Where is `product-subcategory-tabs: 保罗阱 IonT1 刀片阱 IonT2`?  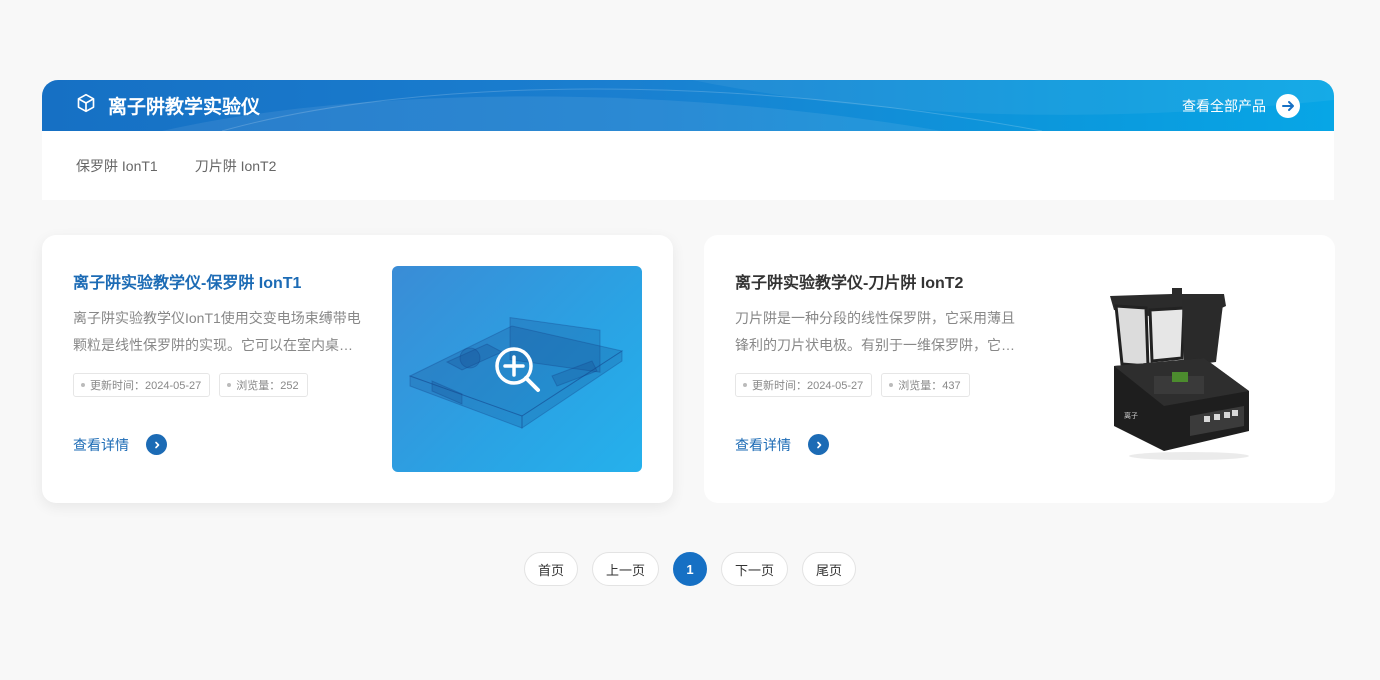
product-subcategory-tabs: 保罗阱 IonT1 刀片阱 IonT2 is located at coordinates (688, 165).